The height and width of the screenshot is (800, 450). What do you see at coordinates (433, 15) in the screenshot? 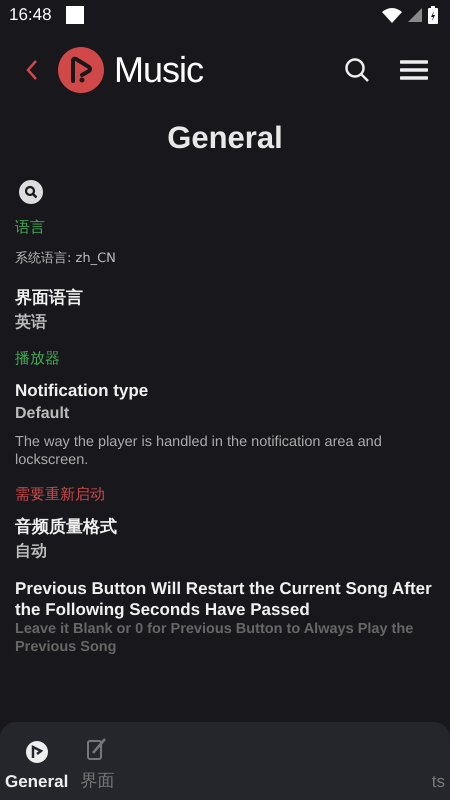
I see `battery-icon` at bounding box center [433, 15].